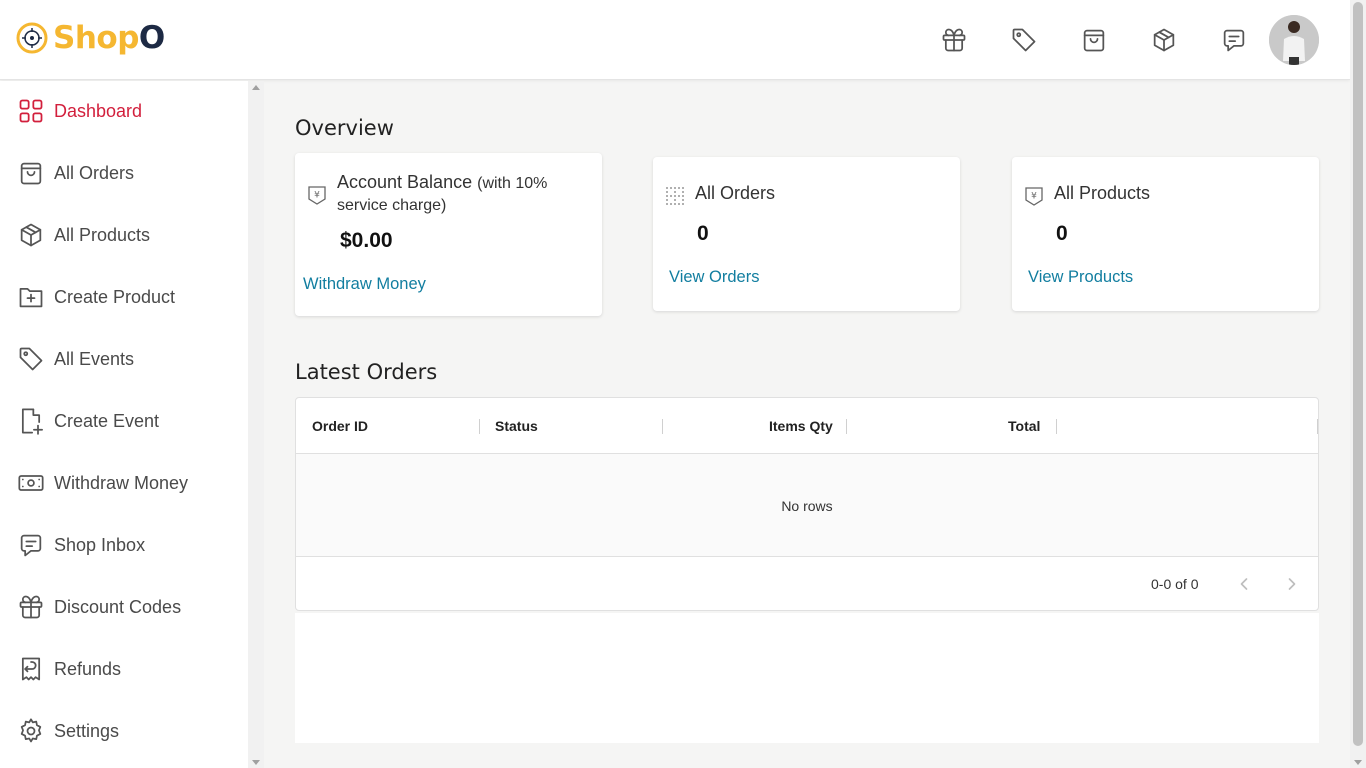 The width and height of the screenshot is (1366, 768). I want to click on logo-text-o: O, so click(151, 38).